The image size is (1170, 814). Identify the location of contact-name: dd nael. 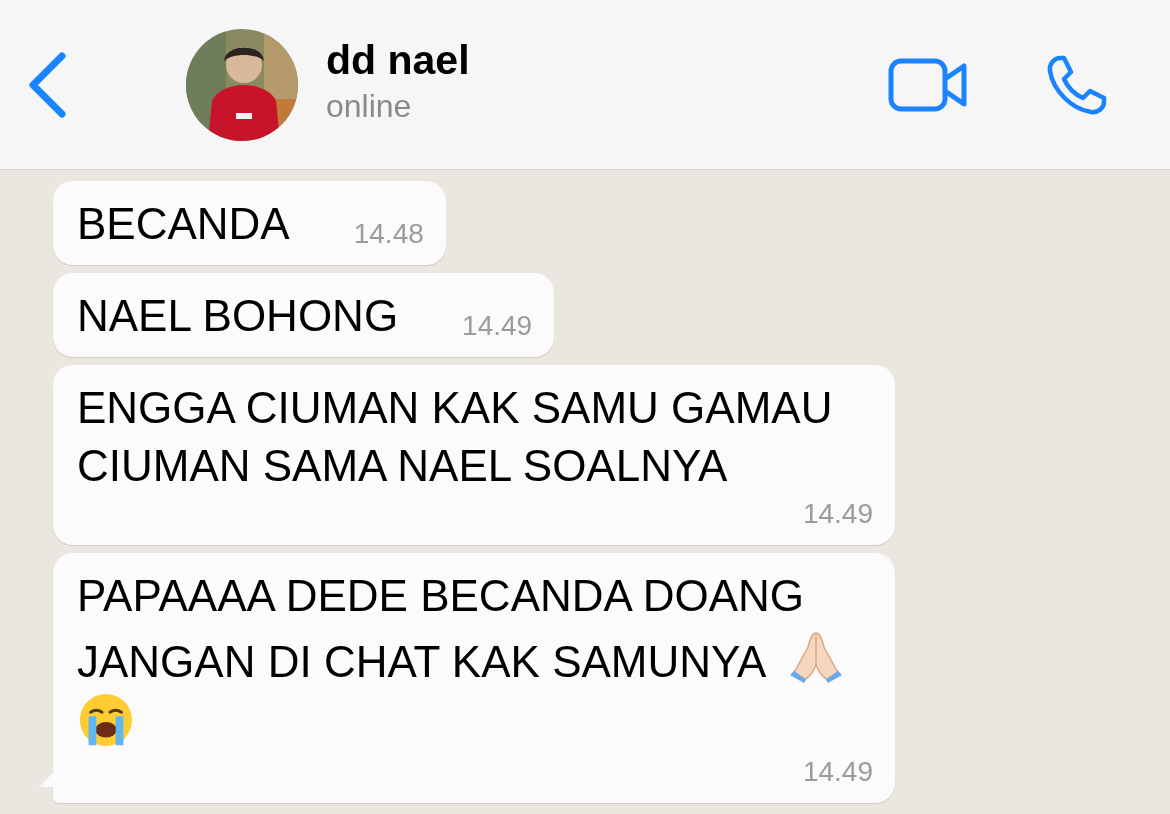
(398, 60).